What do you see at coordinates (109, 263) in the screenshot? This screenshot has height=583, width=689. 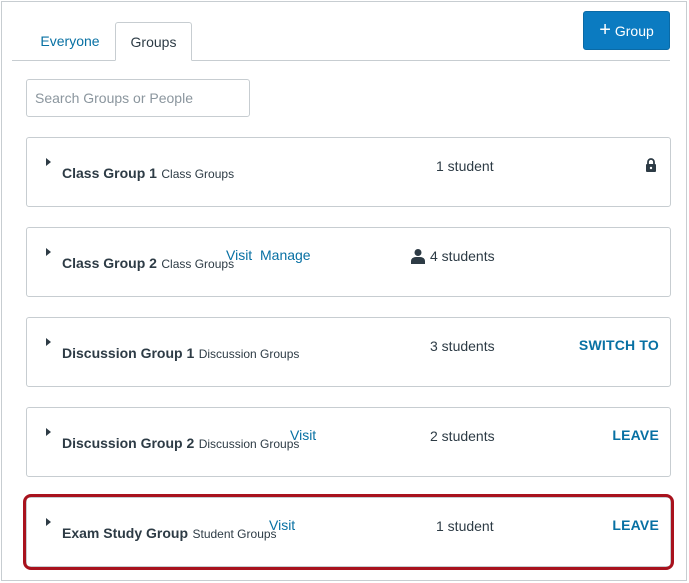 I see `group-name: Class Group 2` at bounding box center [109, 263].